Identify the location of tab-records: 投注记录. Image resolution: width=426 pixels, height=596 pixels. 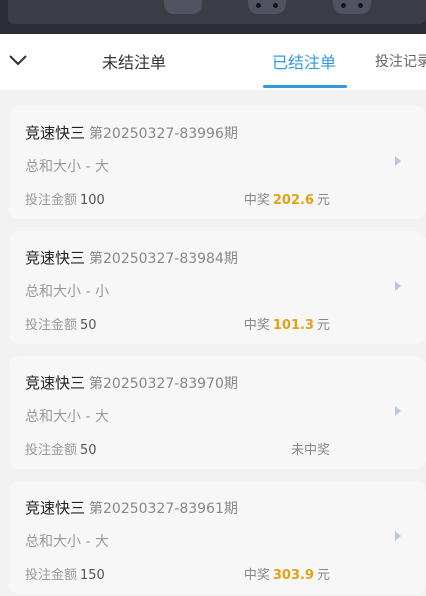
(400, 61).